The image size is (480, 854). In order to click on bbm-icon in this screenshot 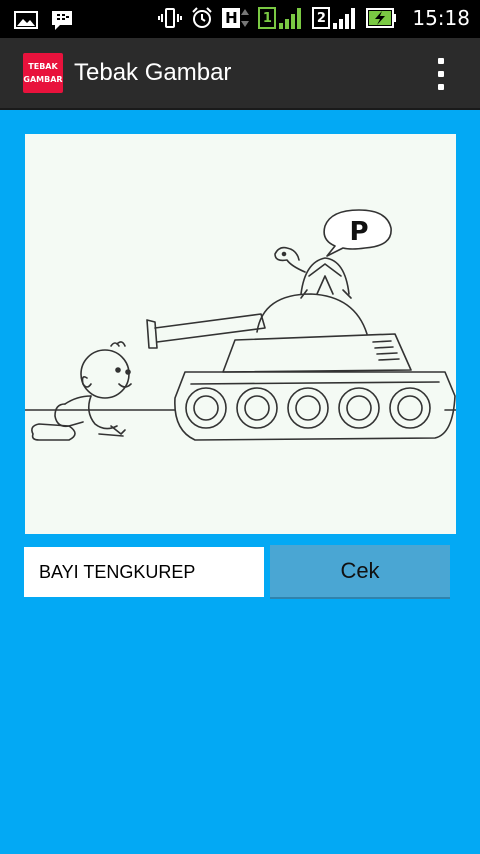, I will do `click(62, 20)`.